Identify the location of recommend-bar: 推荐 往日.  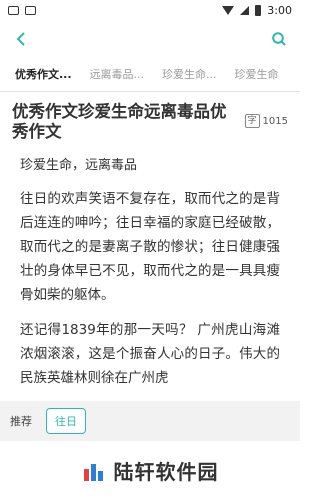
(150, 421).